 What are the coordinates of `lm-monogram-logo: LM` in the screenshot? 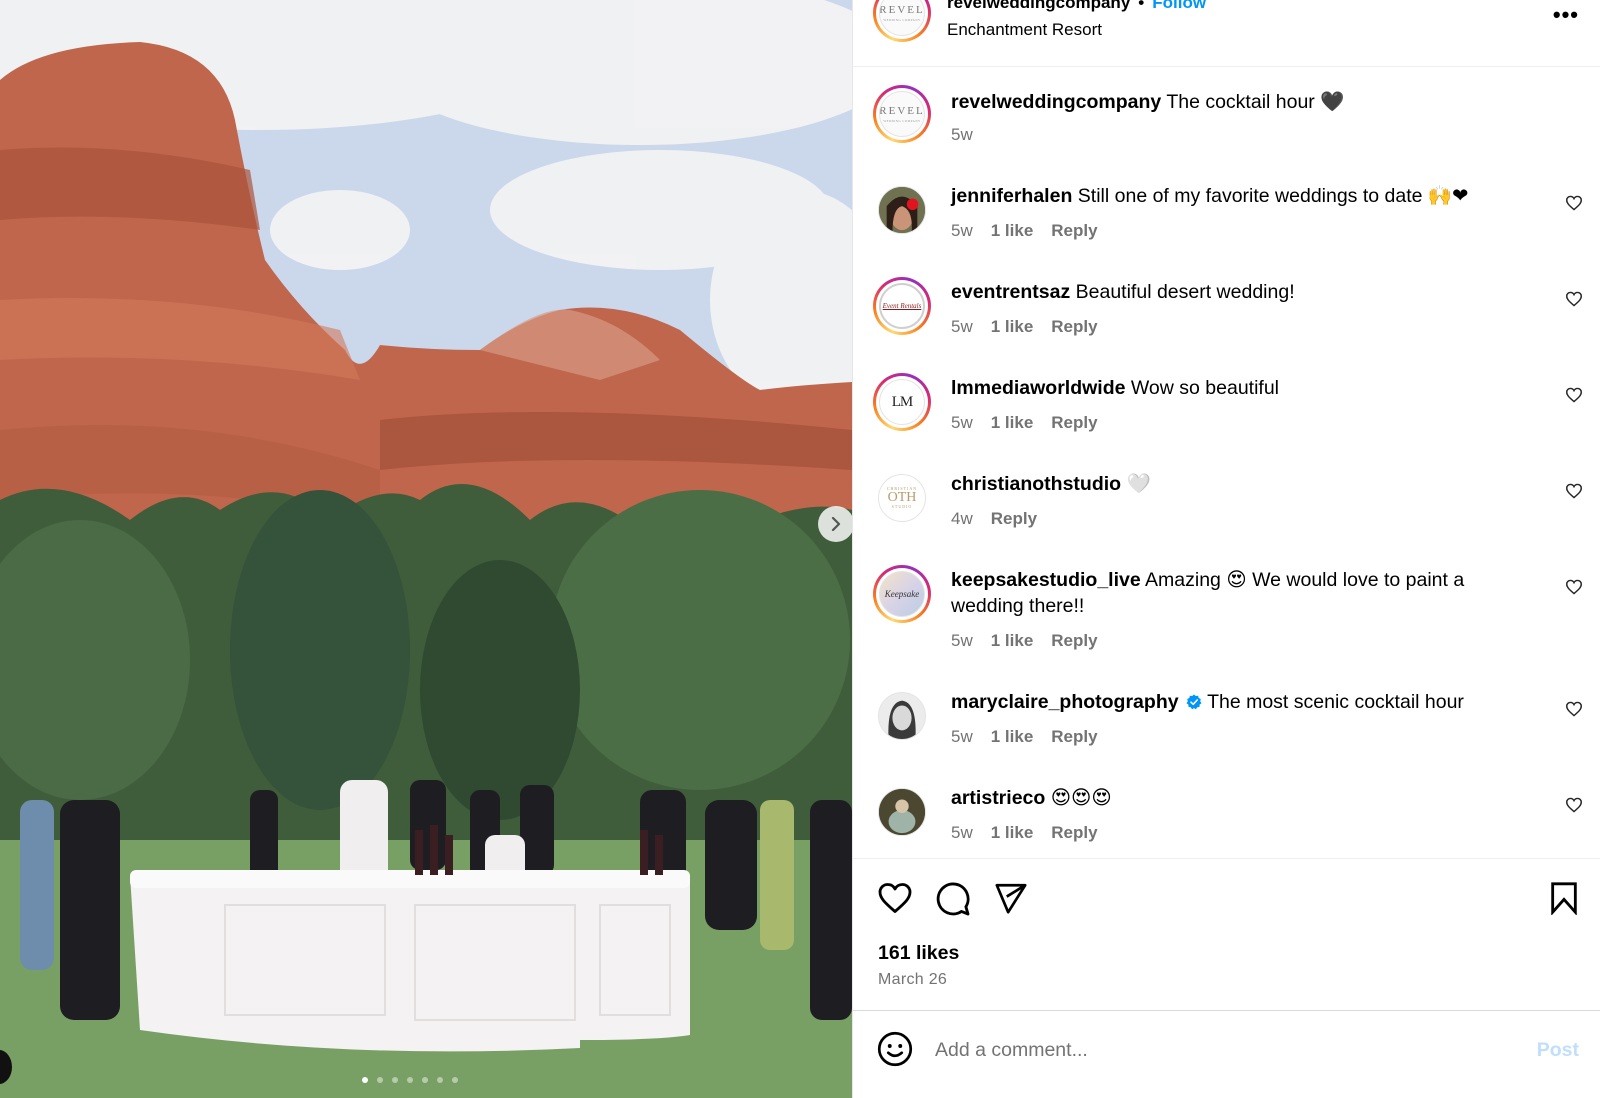 It's located at (902, 401).